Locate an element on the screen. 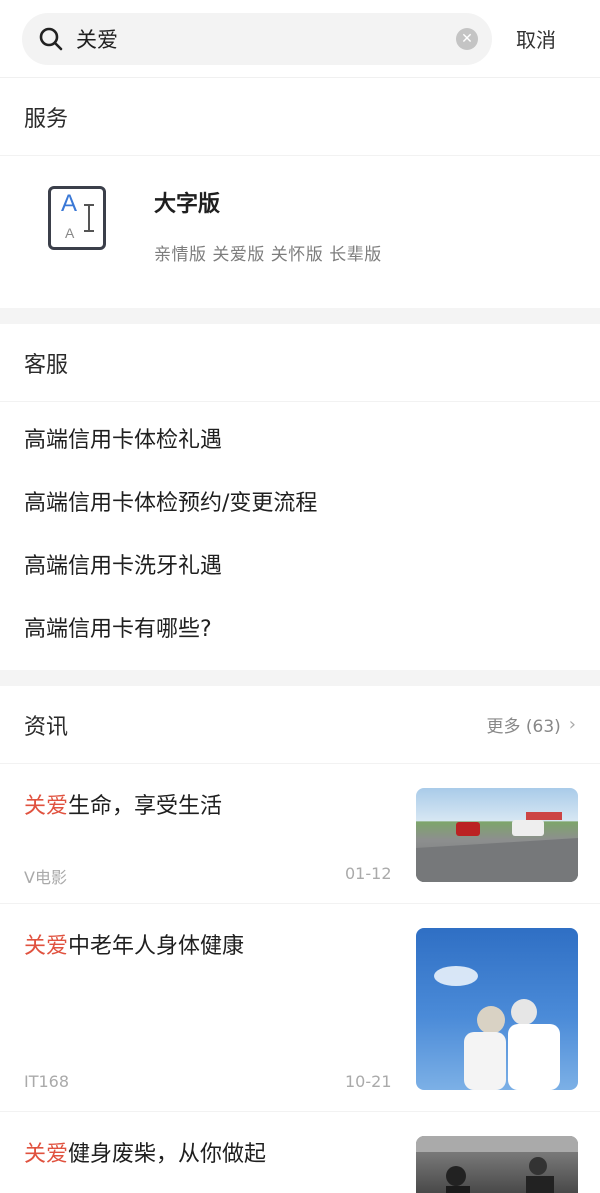 This screenshot has width=600, height=1193. list-item: 高端信用卡有哪些? is located at coordinates (300, 626).